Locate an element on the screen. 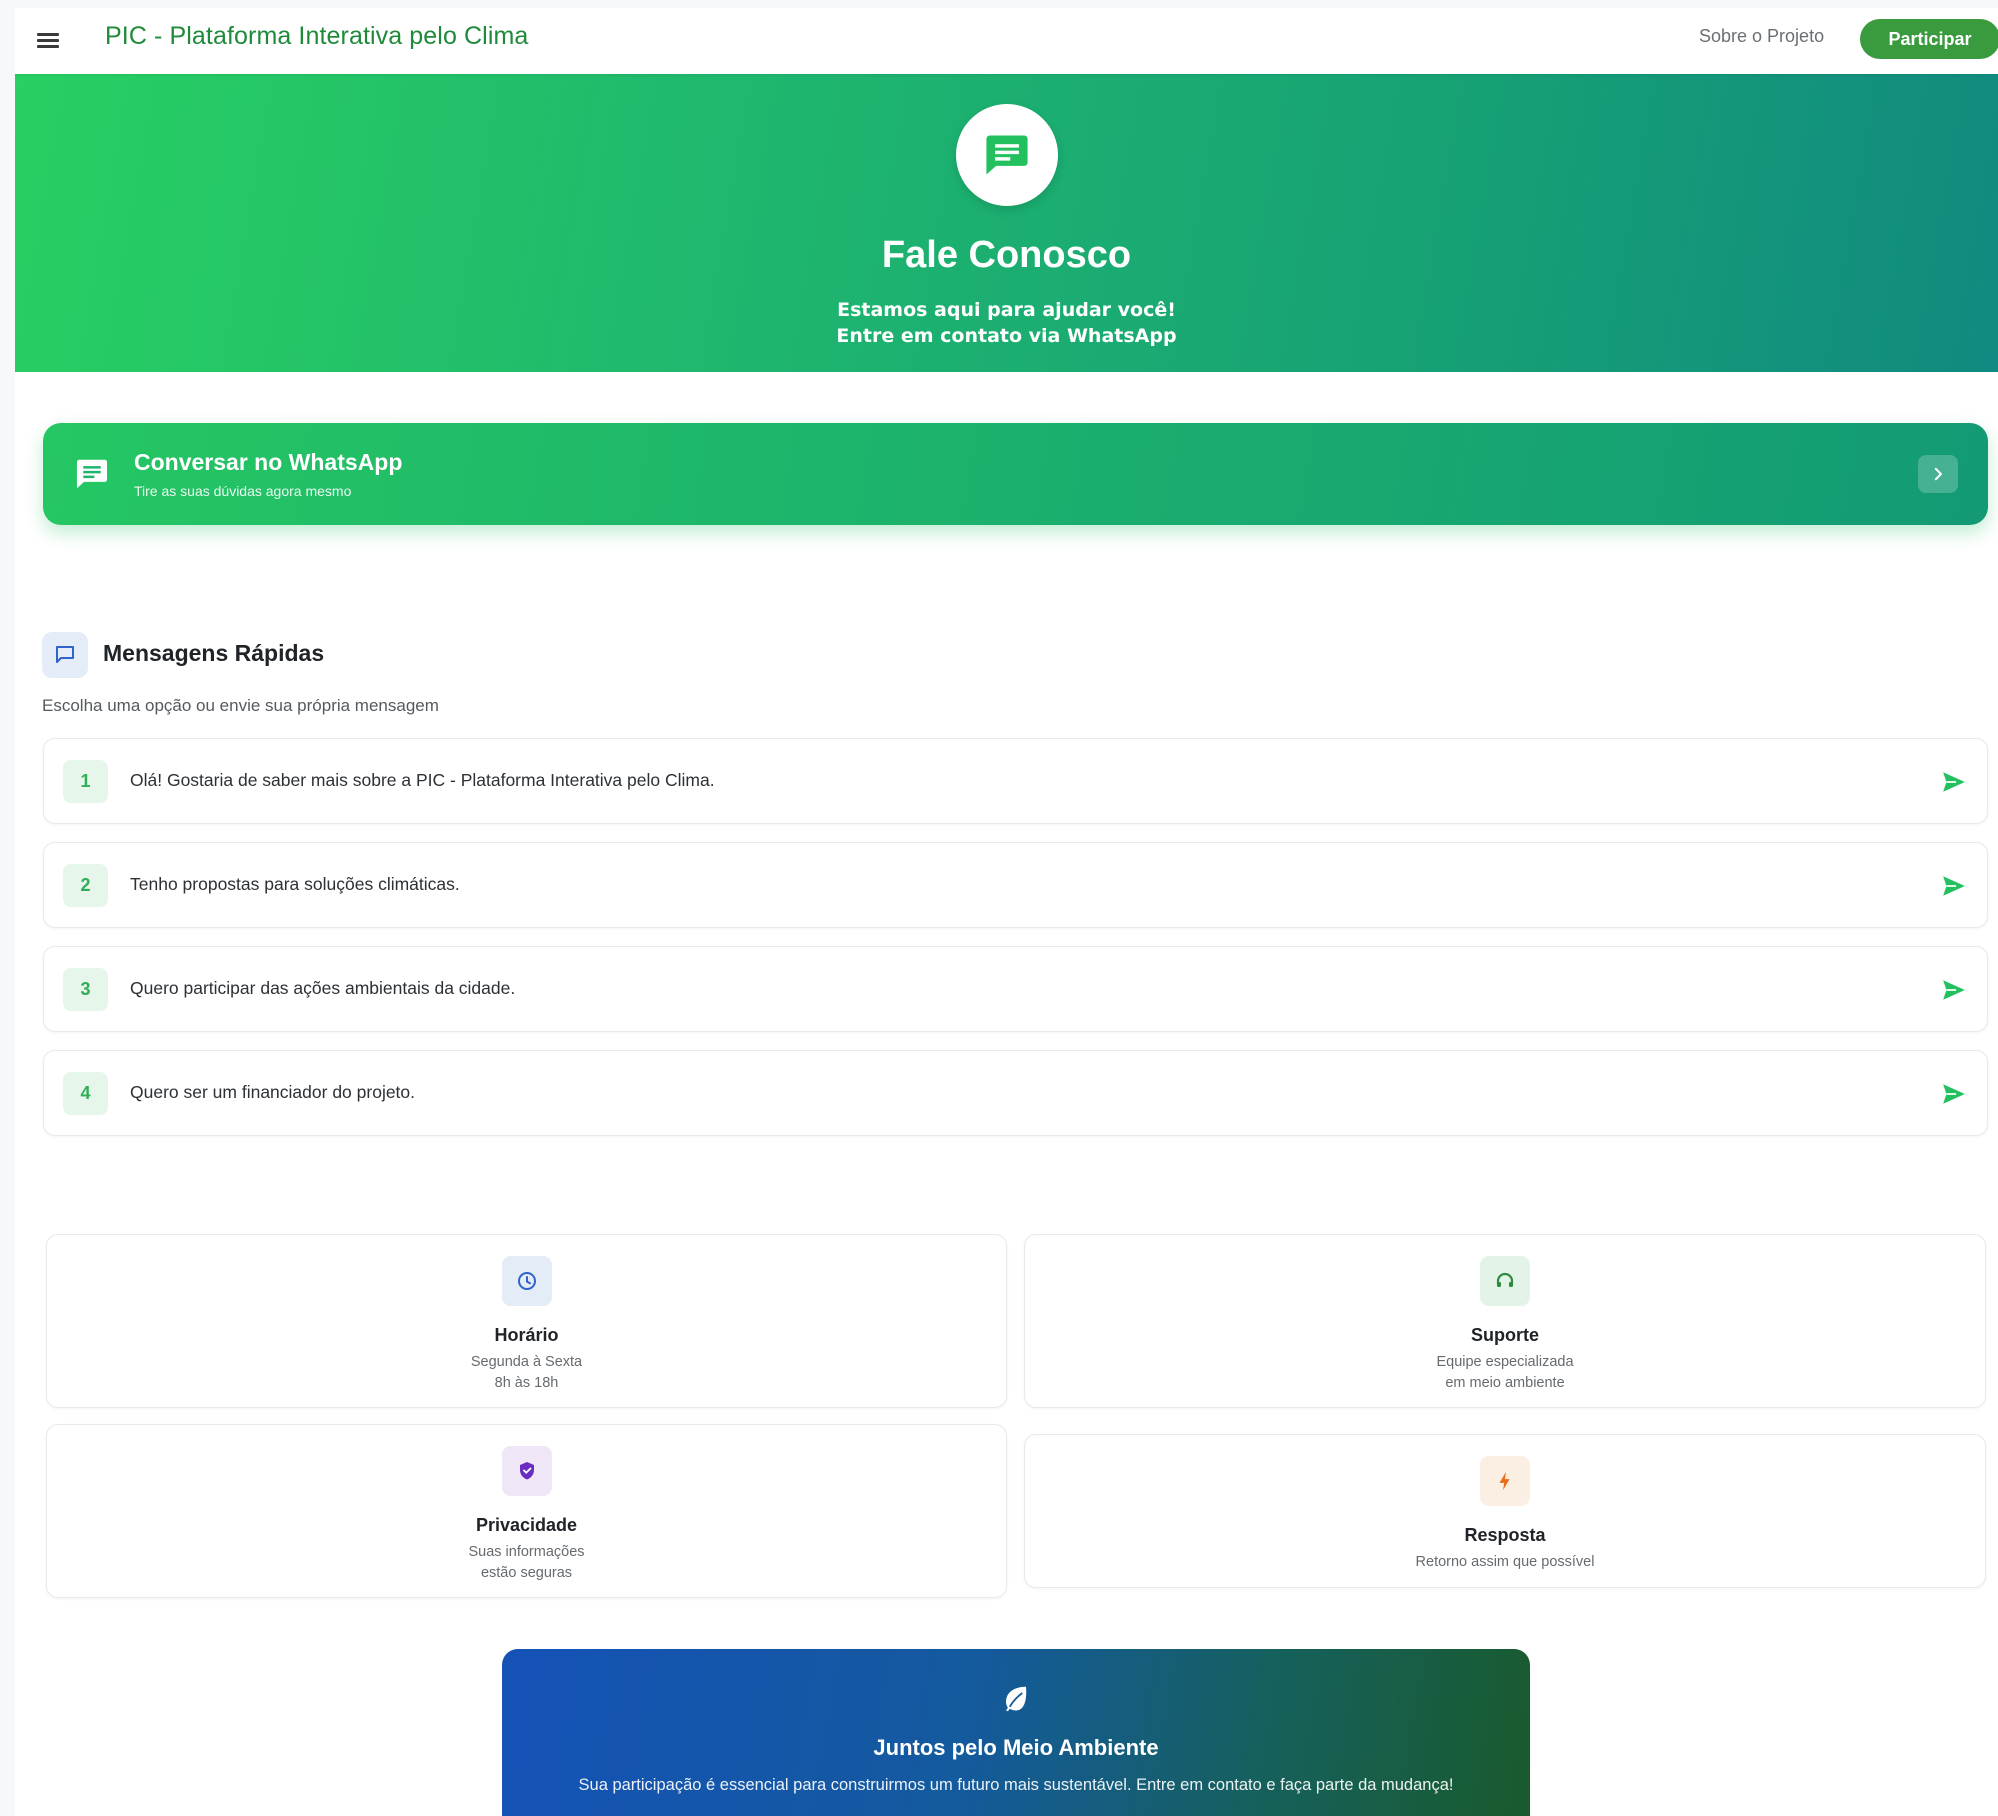 This screenshot has width=1998, height=1816. info-card-title: Resposta is located at coordinates (1505, 1535).